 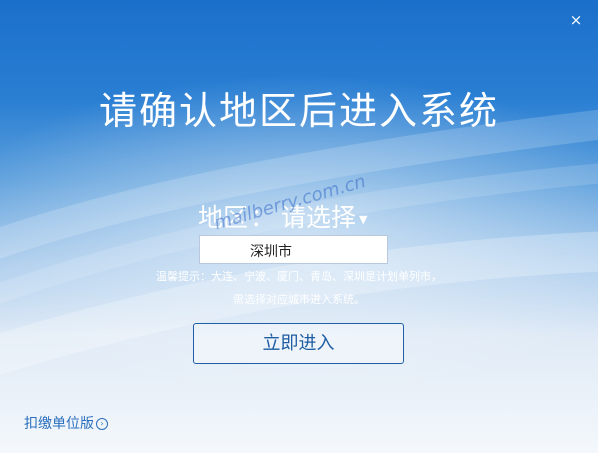 What do you see at coordinates (293, 249) in the screenshot?
I see `city-input: 深圳市` at bounding box center [293, 249].